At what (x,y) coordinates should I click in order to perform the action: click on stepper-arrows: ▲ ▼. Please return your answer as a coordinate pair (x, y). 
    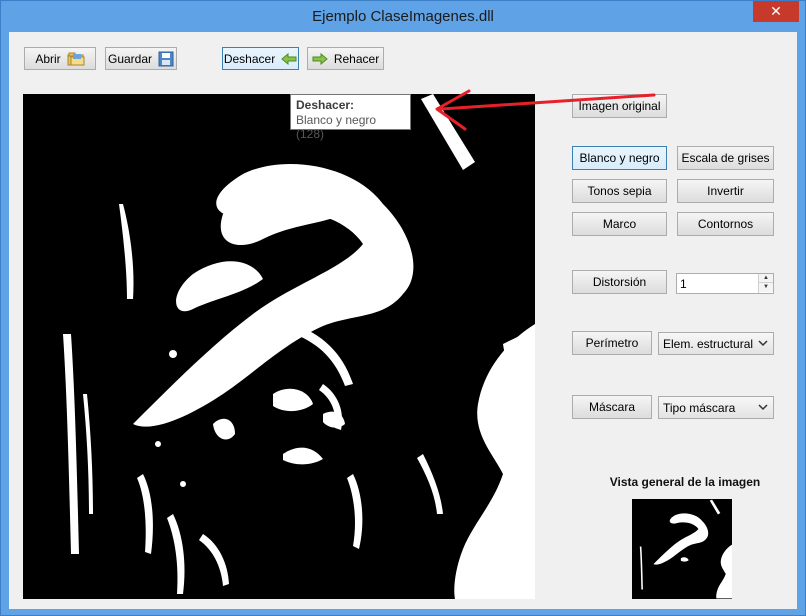
    Looking at the image, I should click on (765, 283).